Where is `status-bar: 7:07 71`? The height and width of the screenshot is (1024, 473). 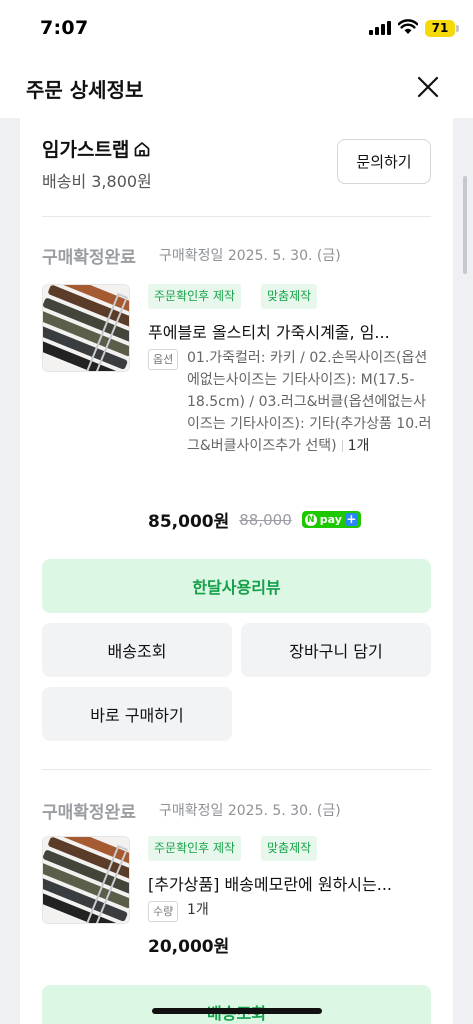 status-bar: 7:07 71 is located at coordinates (236, 29).